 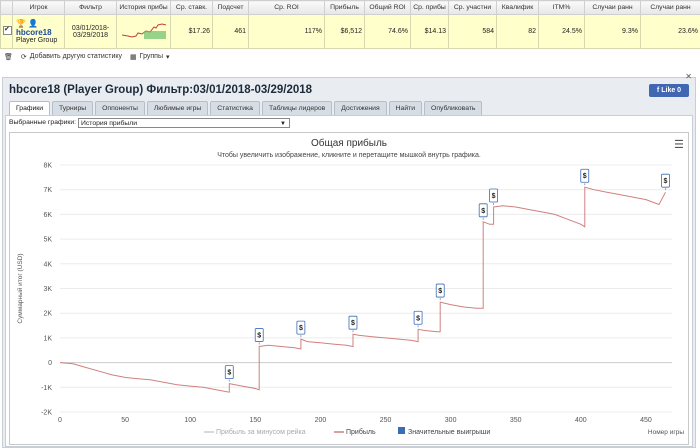 What do you see at coordinates (47, 338) in the screenshot?
I see `y-tick-label: 1K` at bounding box center [47, 338].